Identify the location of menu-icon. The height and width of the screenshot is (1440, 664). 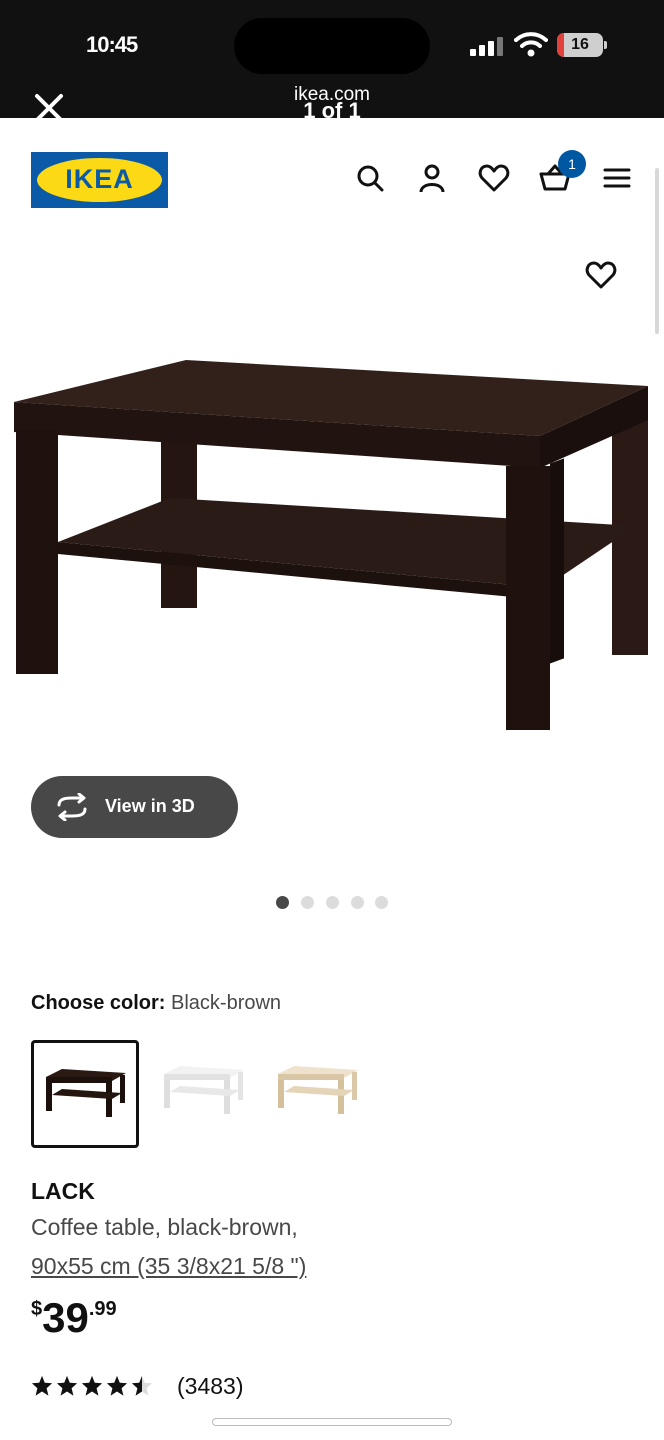
(617, 178).